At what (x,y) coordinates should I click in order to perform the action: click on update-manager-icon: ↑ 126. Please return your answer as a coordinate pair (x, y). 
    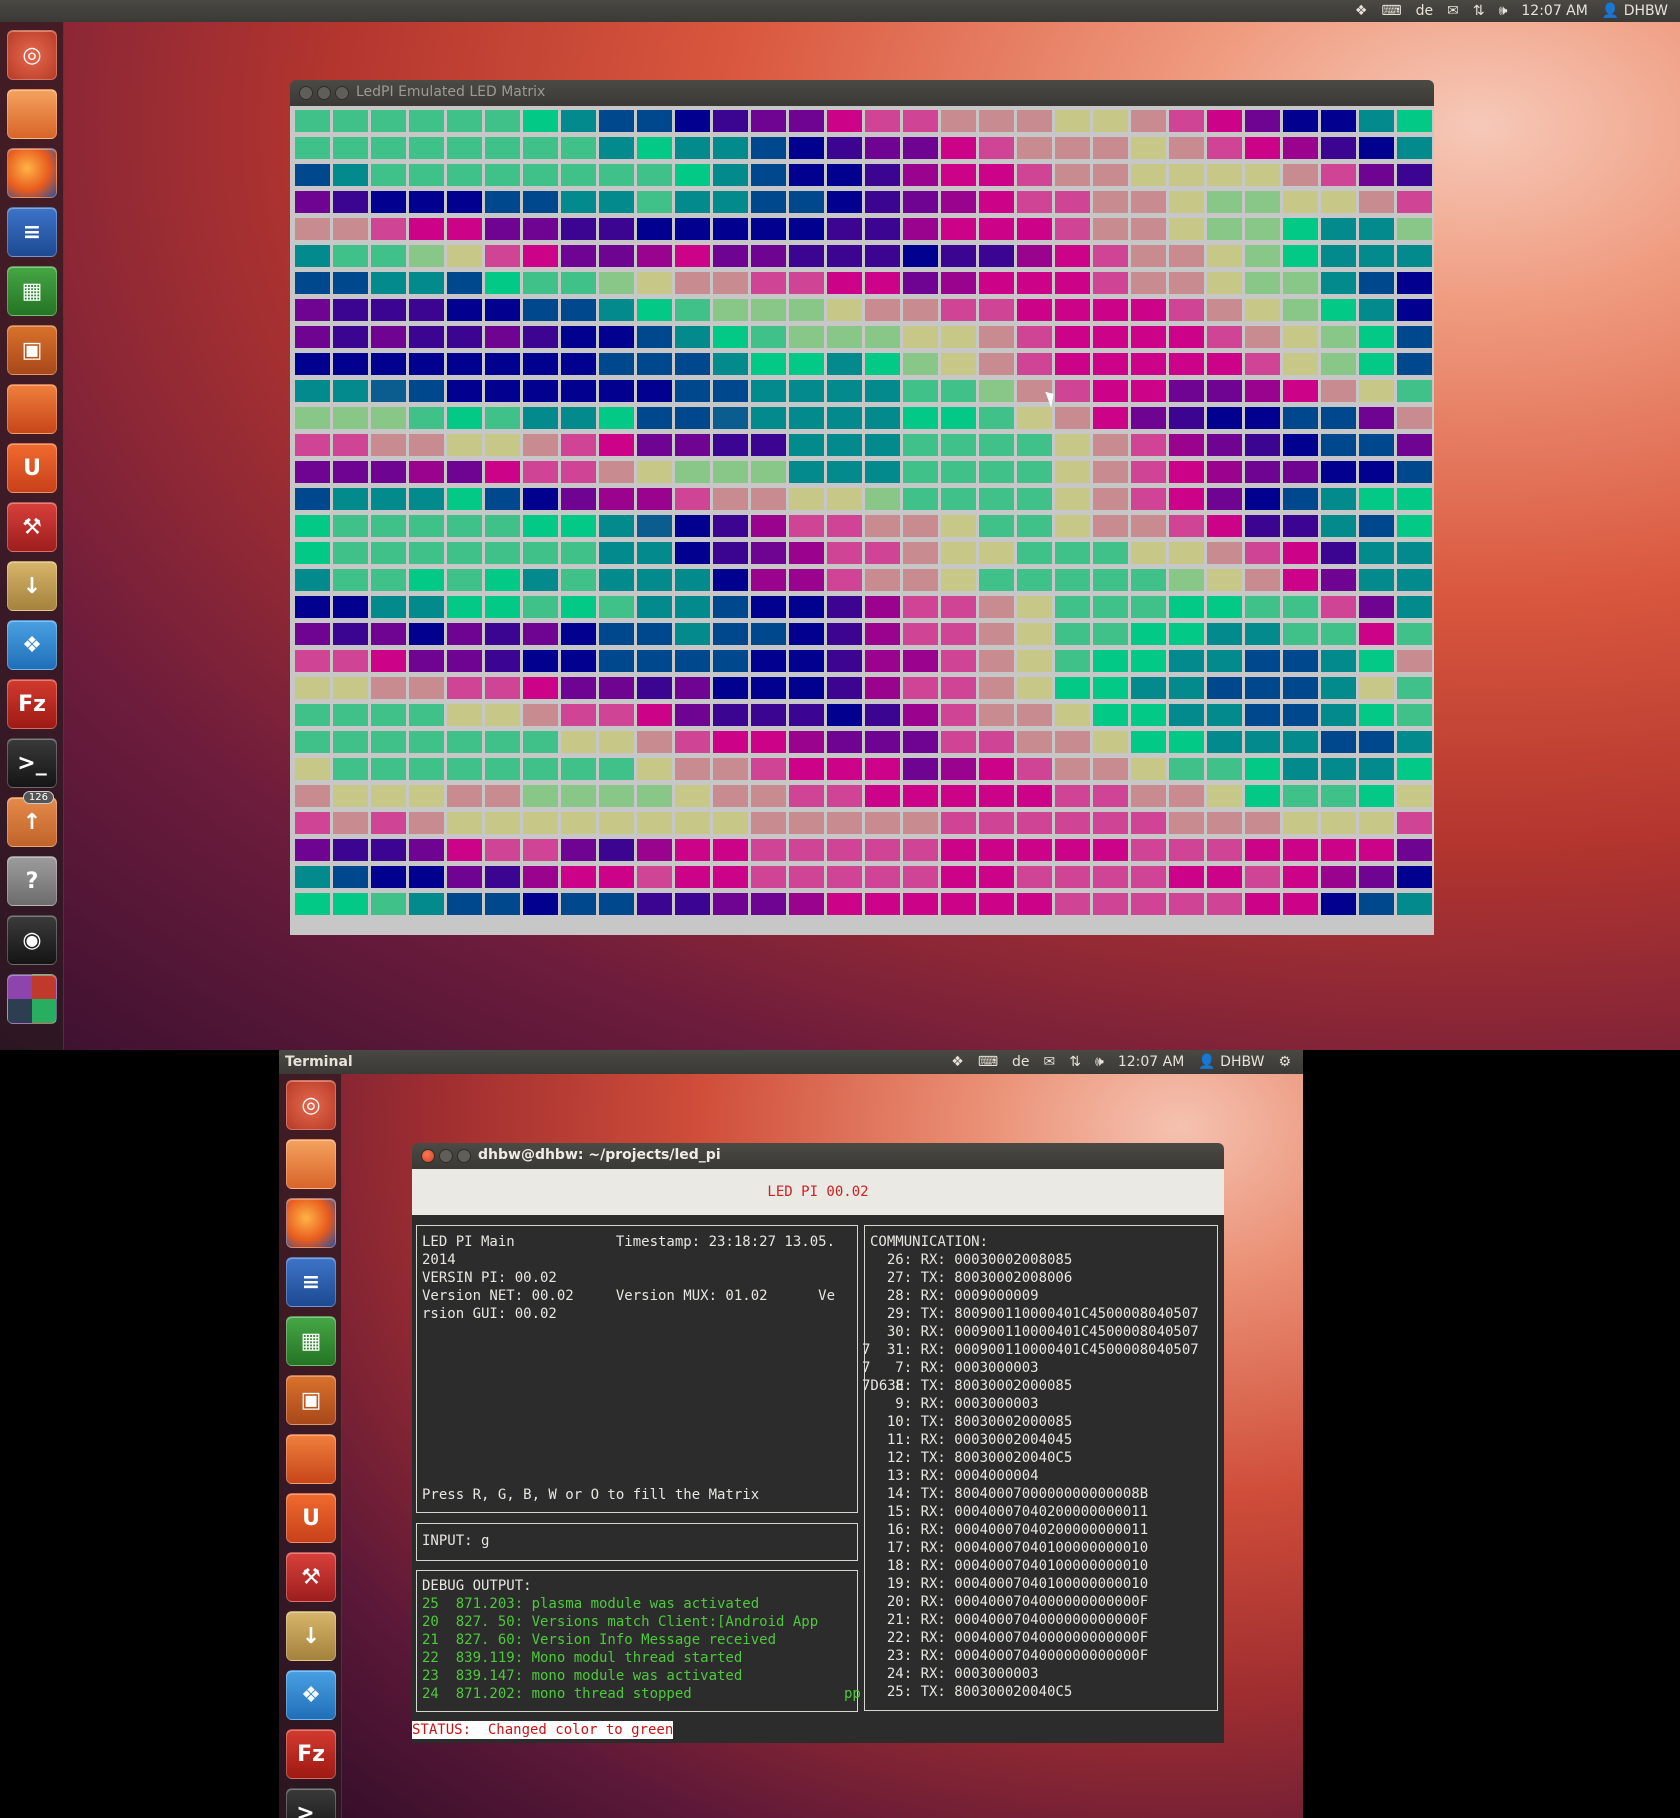
    Looking at the image, I should click on (32, 819).